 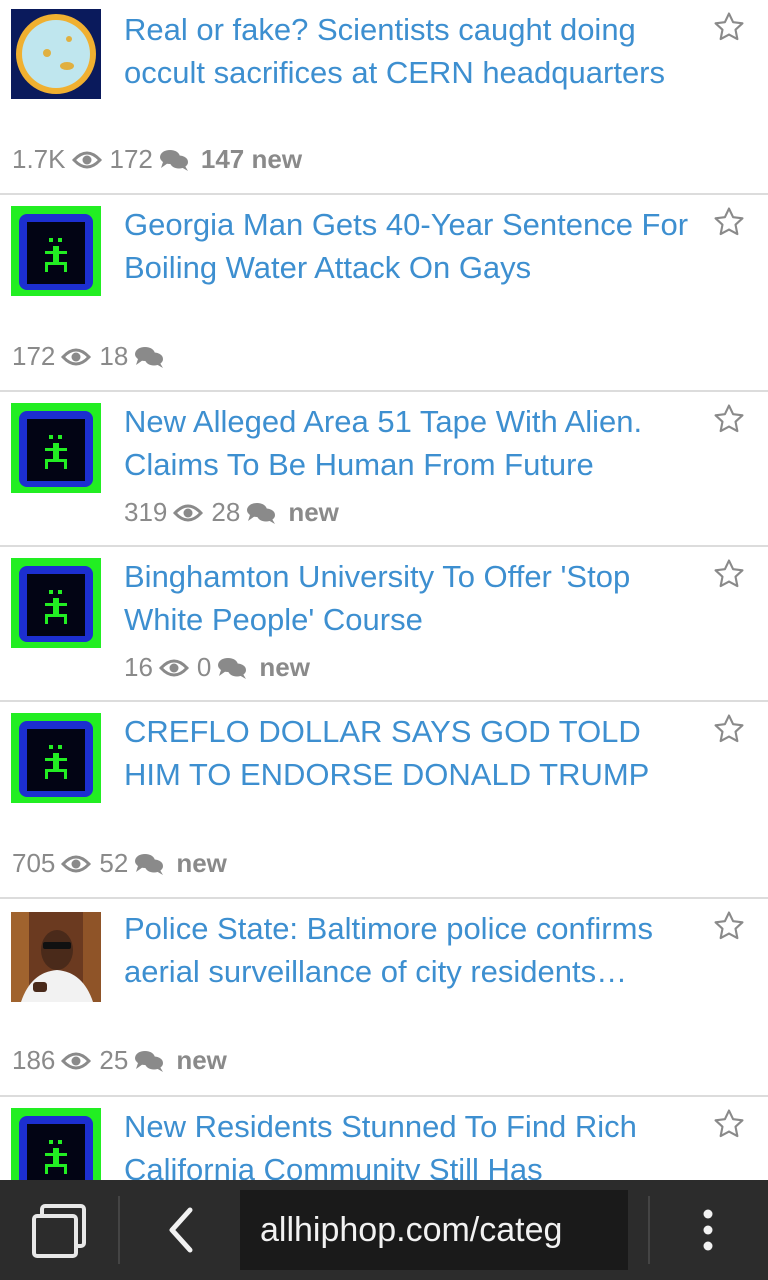 I want to click on back-icon, so click(x=181, y=1230).